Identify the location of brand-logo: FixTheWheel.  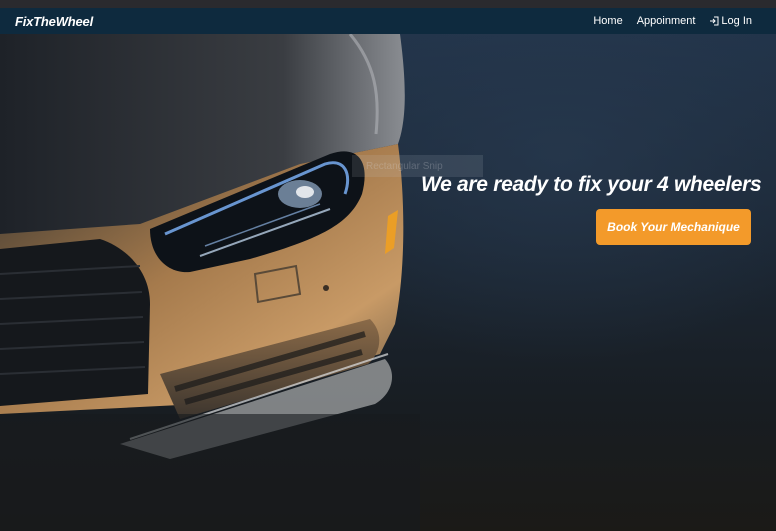
(54, 21).